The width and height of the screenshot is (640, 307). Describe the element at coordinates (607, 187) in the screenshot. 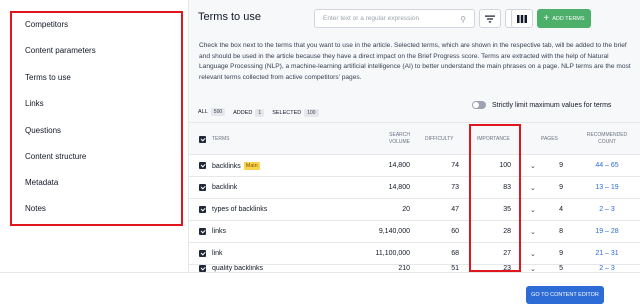

I see `recommended-count-cell: 13 – 19` at that location.